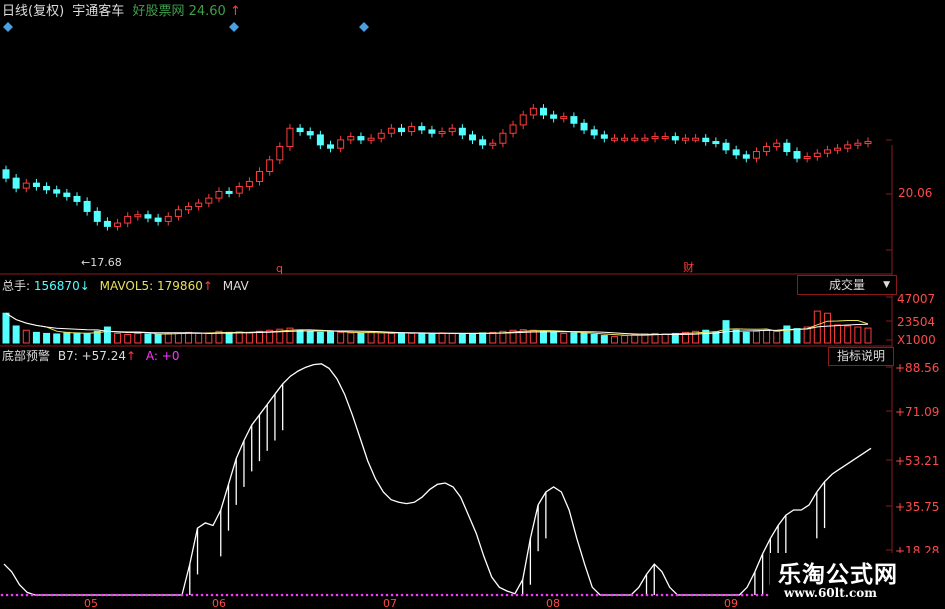 The width and height of the screenshot is (945, 609). Describe the element at coordinates (916, 299) in the screenshot. I see `volume-tick-label: 47007` at that location.